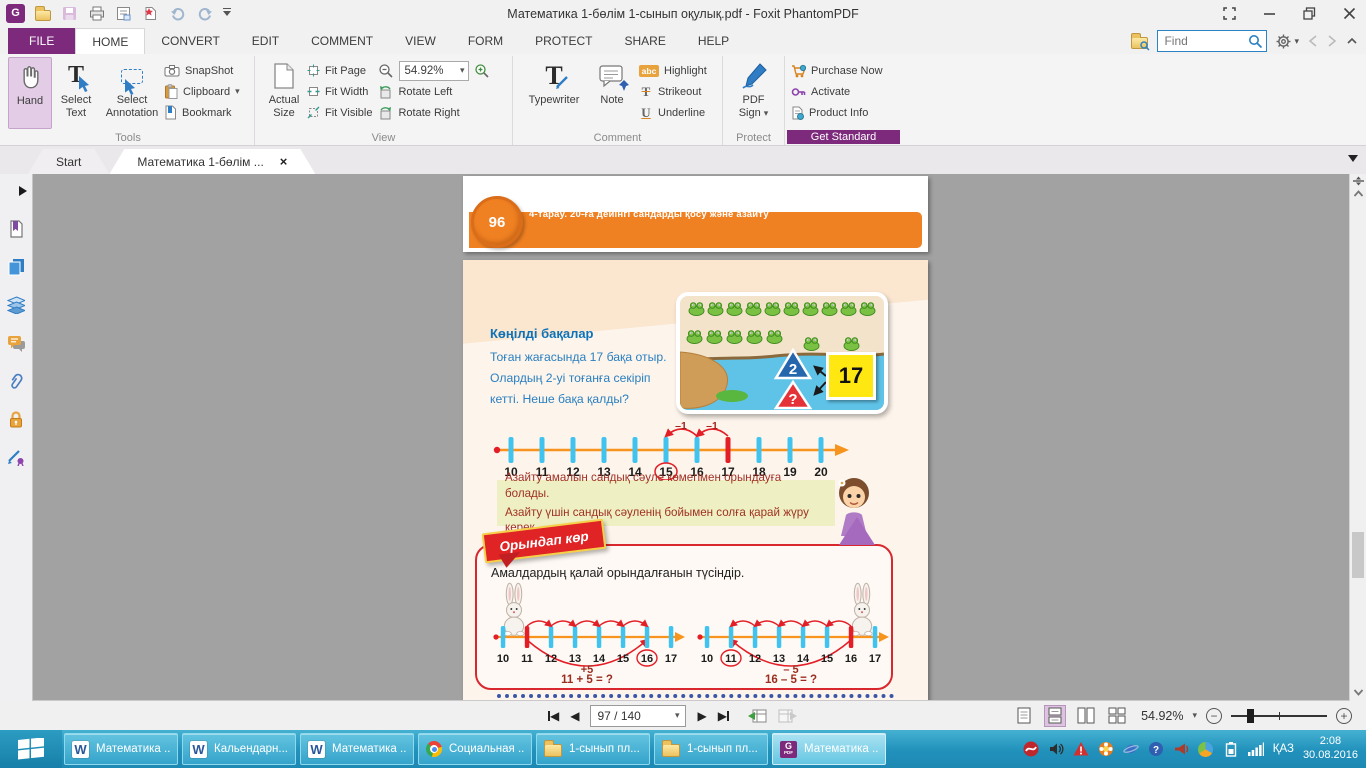  I want to click on vertical-scrollbar, so click(1357, 437).